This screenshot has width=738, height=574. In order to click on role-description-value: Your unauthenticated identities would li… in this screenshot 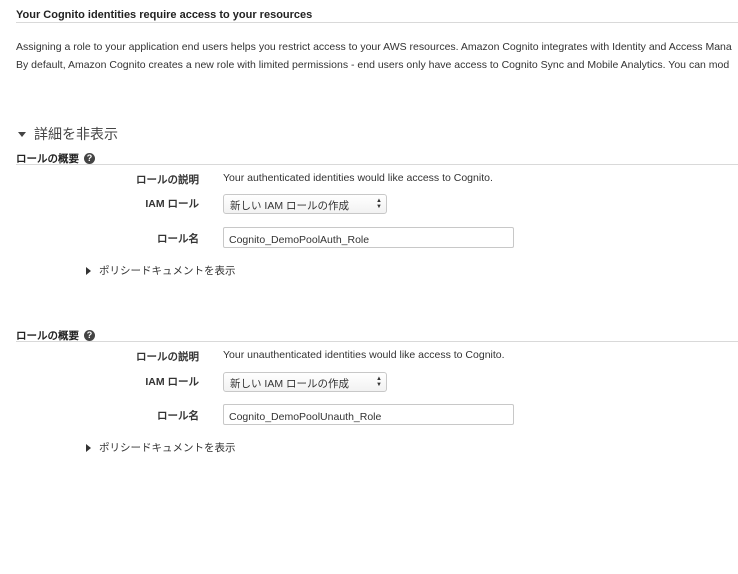, I will do `click(364, 355)`.